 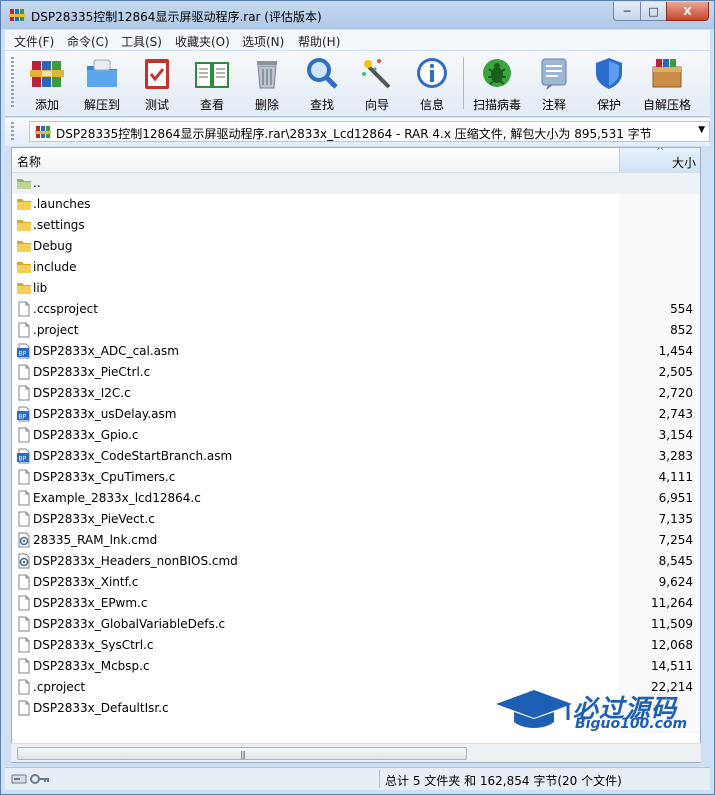 I want to click on minimize-button: ─, so click(x=627, y=11).